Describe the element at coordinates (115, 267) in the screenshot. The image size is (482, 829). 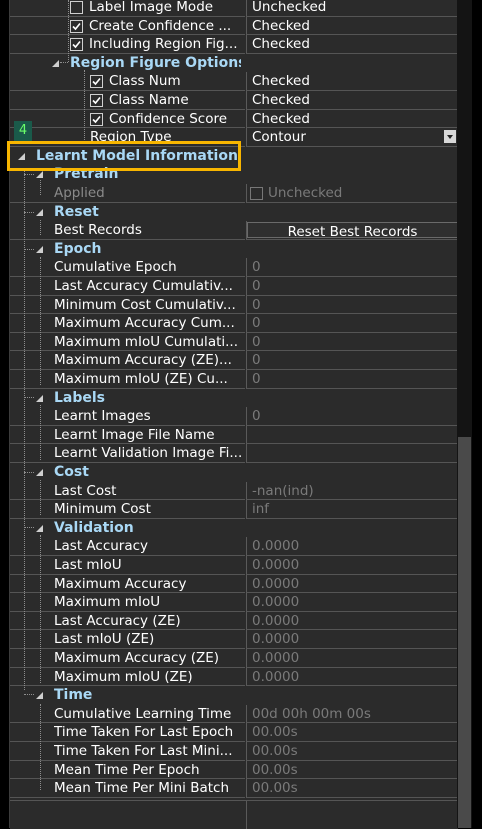
I see `property-label: Cumulative Epoch` at that location.